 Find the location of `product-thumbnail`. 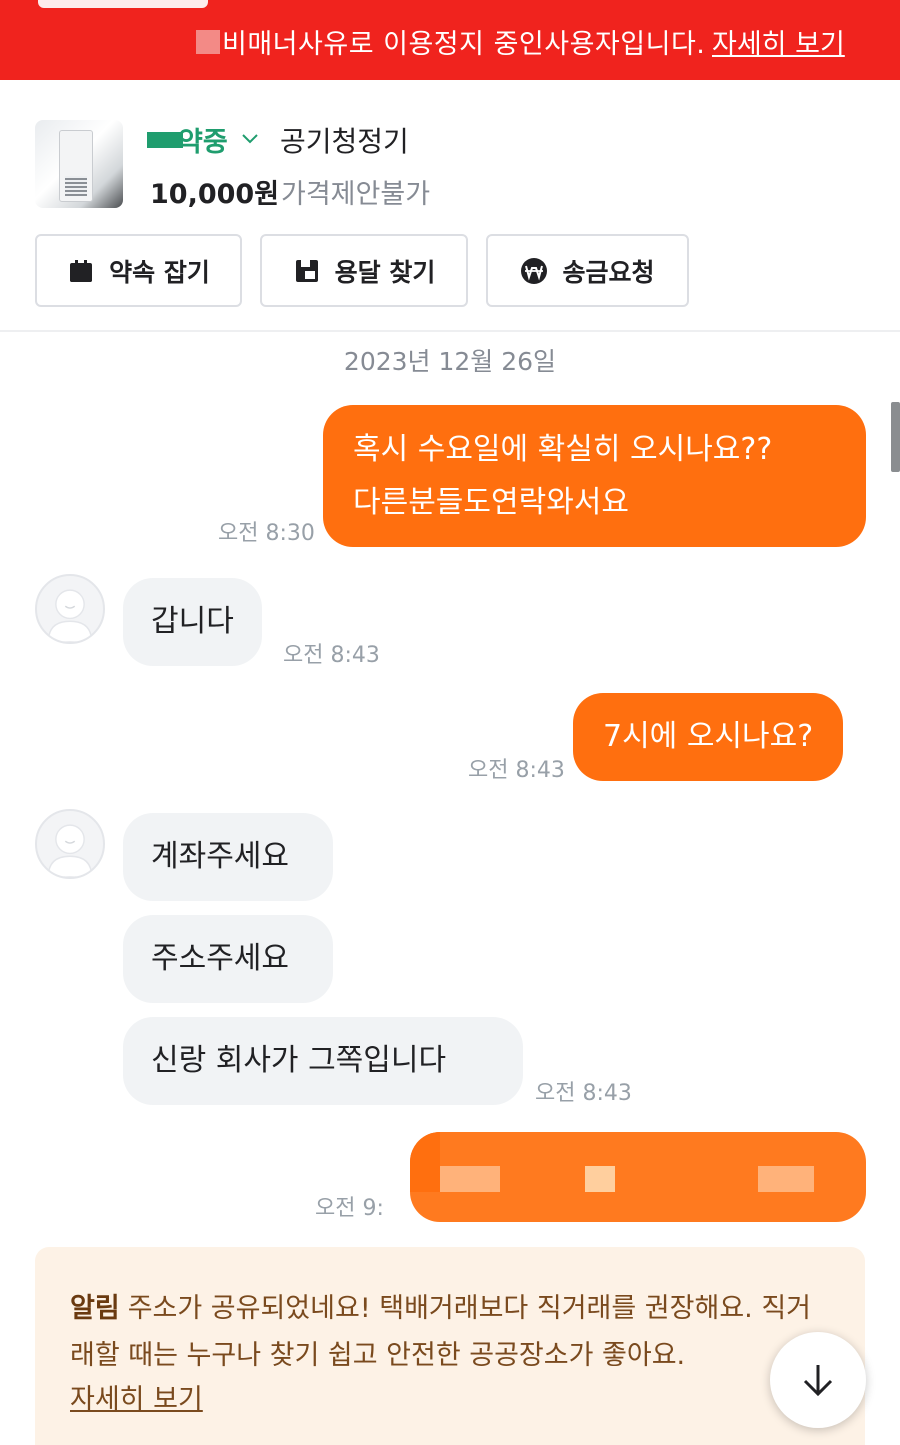

product-thumbnail is located at coordinates (79, 164).